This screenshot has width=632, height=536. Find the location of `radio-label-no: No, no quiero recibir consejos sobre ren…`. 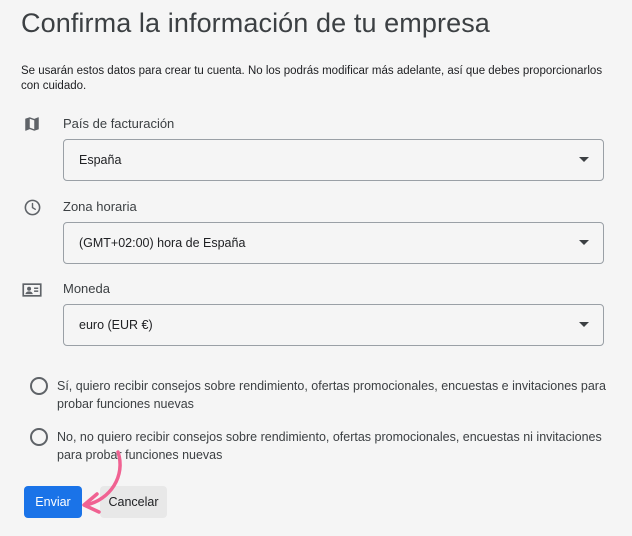

radio-label-no: No, no quiero recibir consejos sobre ren… is located at coordinates (329, 446).